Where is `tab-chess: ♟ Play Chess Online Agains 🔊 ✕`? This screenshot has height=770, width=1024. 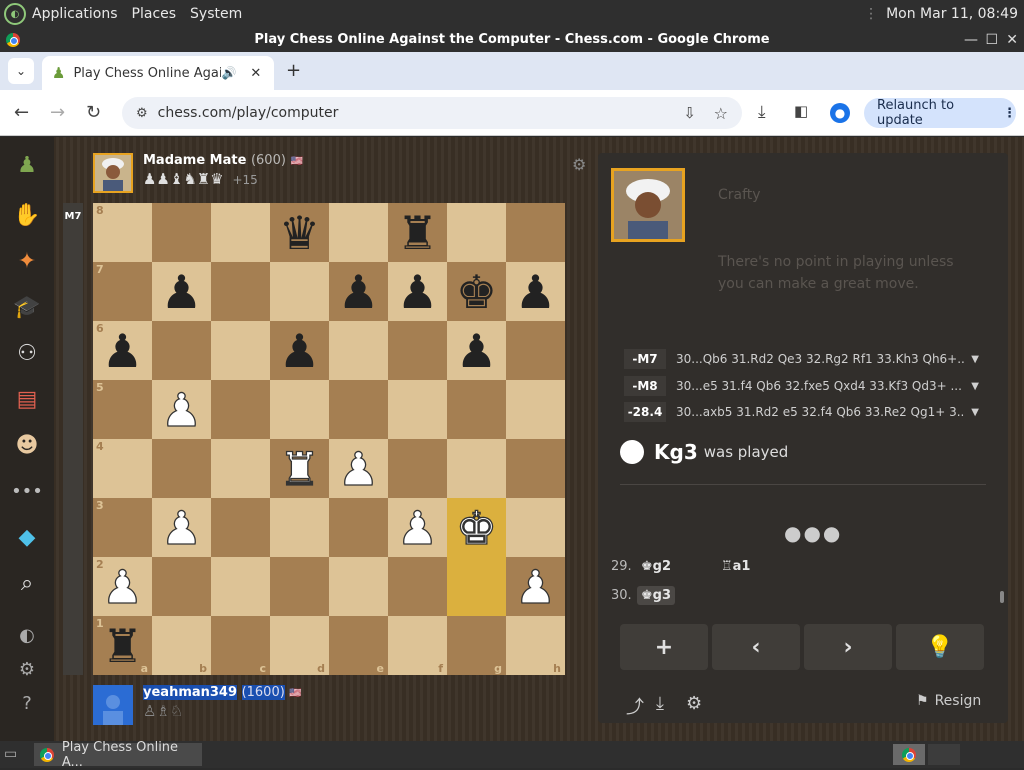 tab-chess: ♟ Play Chess Online Agains 🔊 ✕ is located at coordinates (158, 73).